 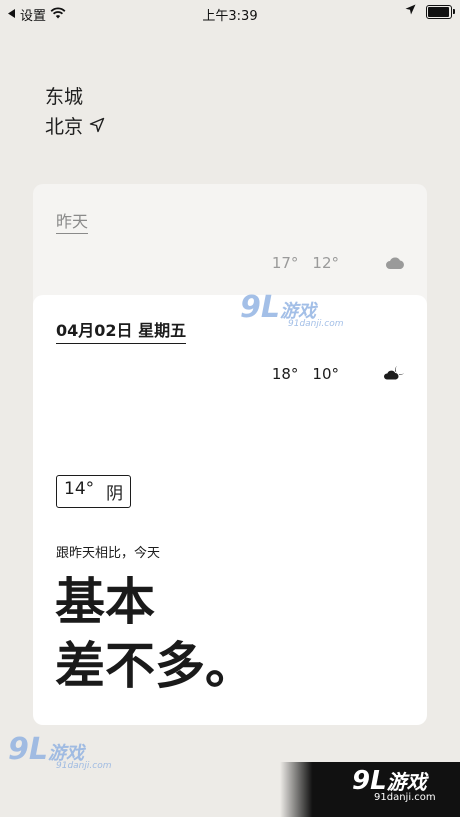 What do you see at coordinates (79, 489) in the screenshot?
I see `current-temp: 14°` at bounding box center [79, 489].